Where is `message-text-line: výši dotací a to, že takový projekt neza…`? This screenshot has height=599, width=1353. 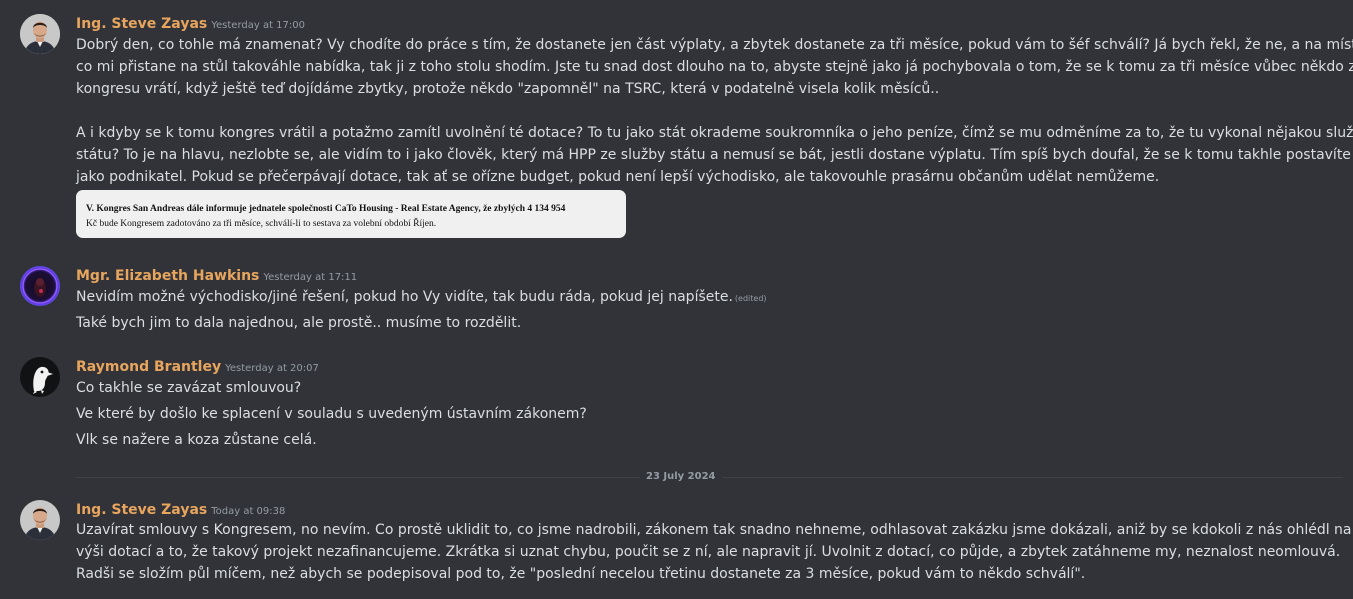 message-text-line: výši dotací a to, že takový projekt neza… is located at coordinates (708, 552).